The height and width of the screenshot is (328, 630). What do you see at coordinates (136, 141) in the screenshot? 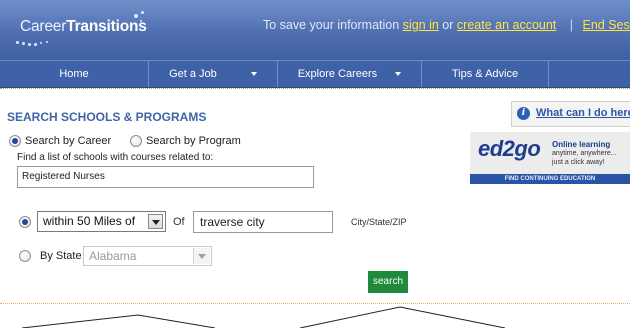
I see `search-by-program-radio` at bounding box center [136, 141].